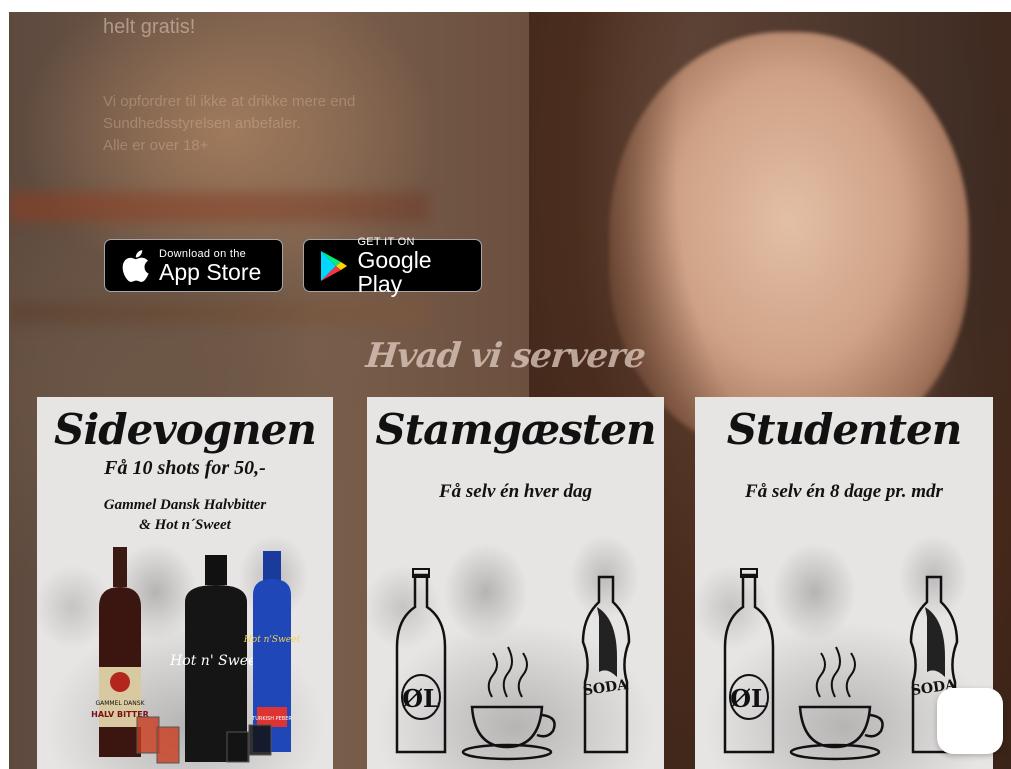 The image size is (1011, 769). What do you see at coordinates (606, 688) in the screenshot?
I see `bottle-label-text: SODA` at bounding box center [606, 688].